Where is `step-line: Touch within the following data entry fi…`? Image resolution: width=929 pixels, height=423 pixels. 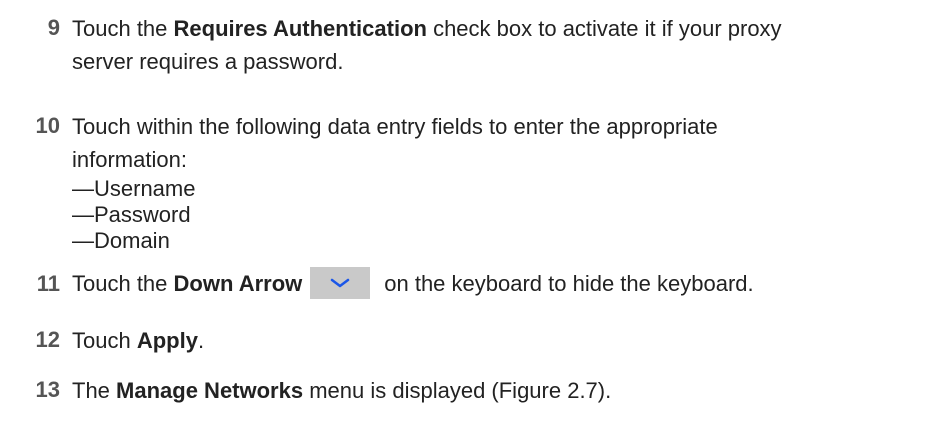
step-line: Touch within the following data entry fi… is located at coordinates (395, 126).